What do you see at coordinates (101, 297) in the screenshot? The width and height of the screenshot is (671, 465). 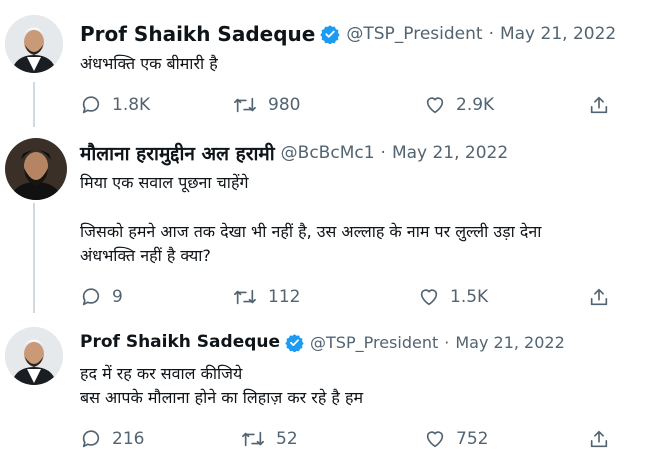 I see `reply-button: 9` at bounding box center [101, 297].